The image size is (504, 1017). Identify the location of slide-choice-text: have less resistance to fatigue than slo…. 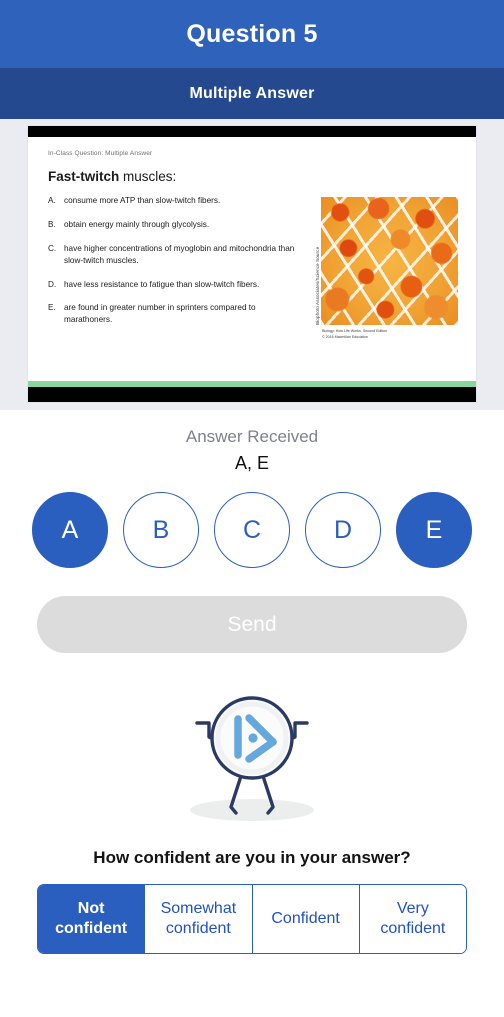
(162, 284).